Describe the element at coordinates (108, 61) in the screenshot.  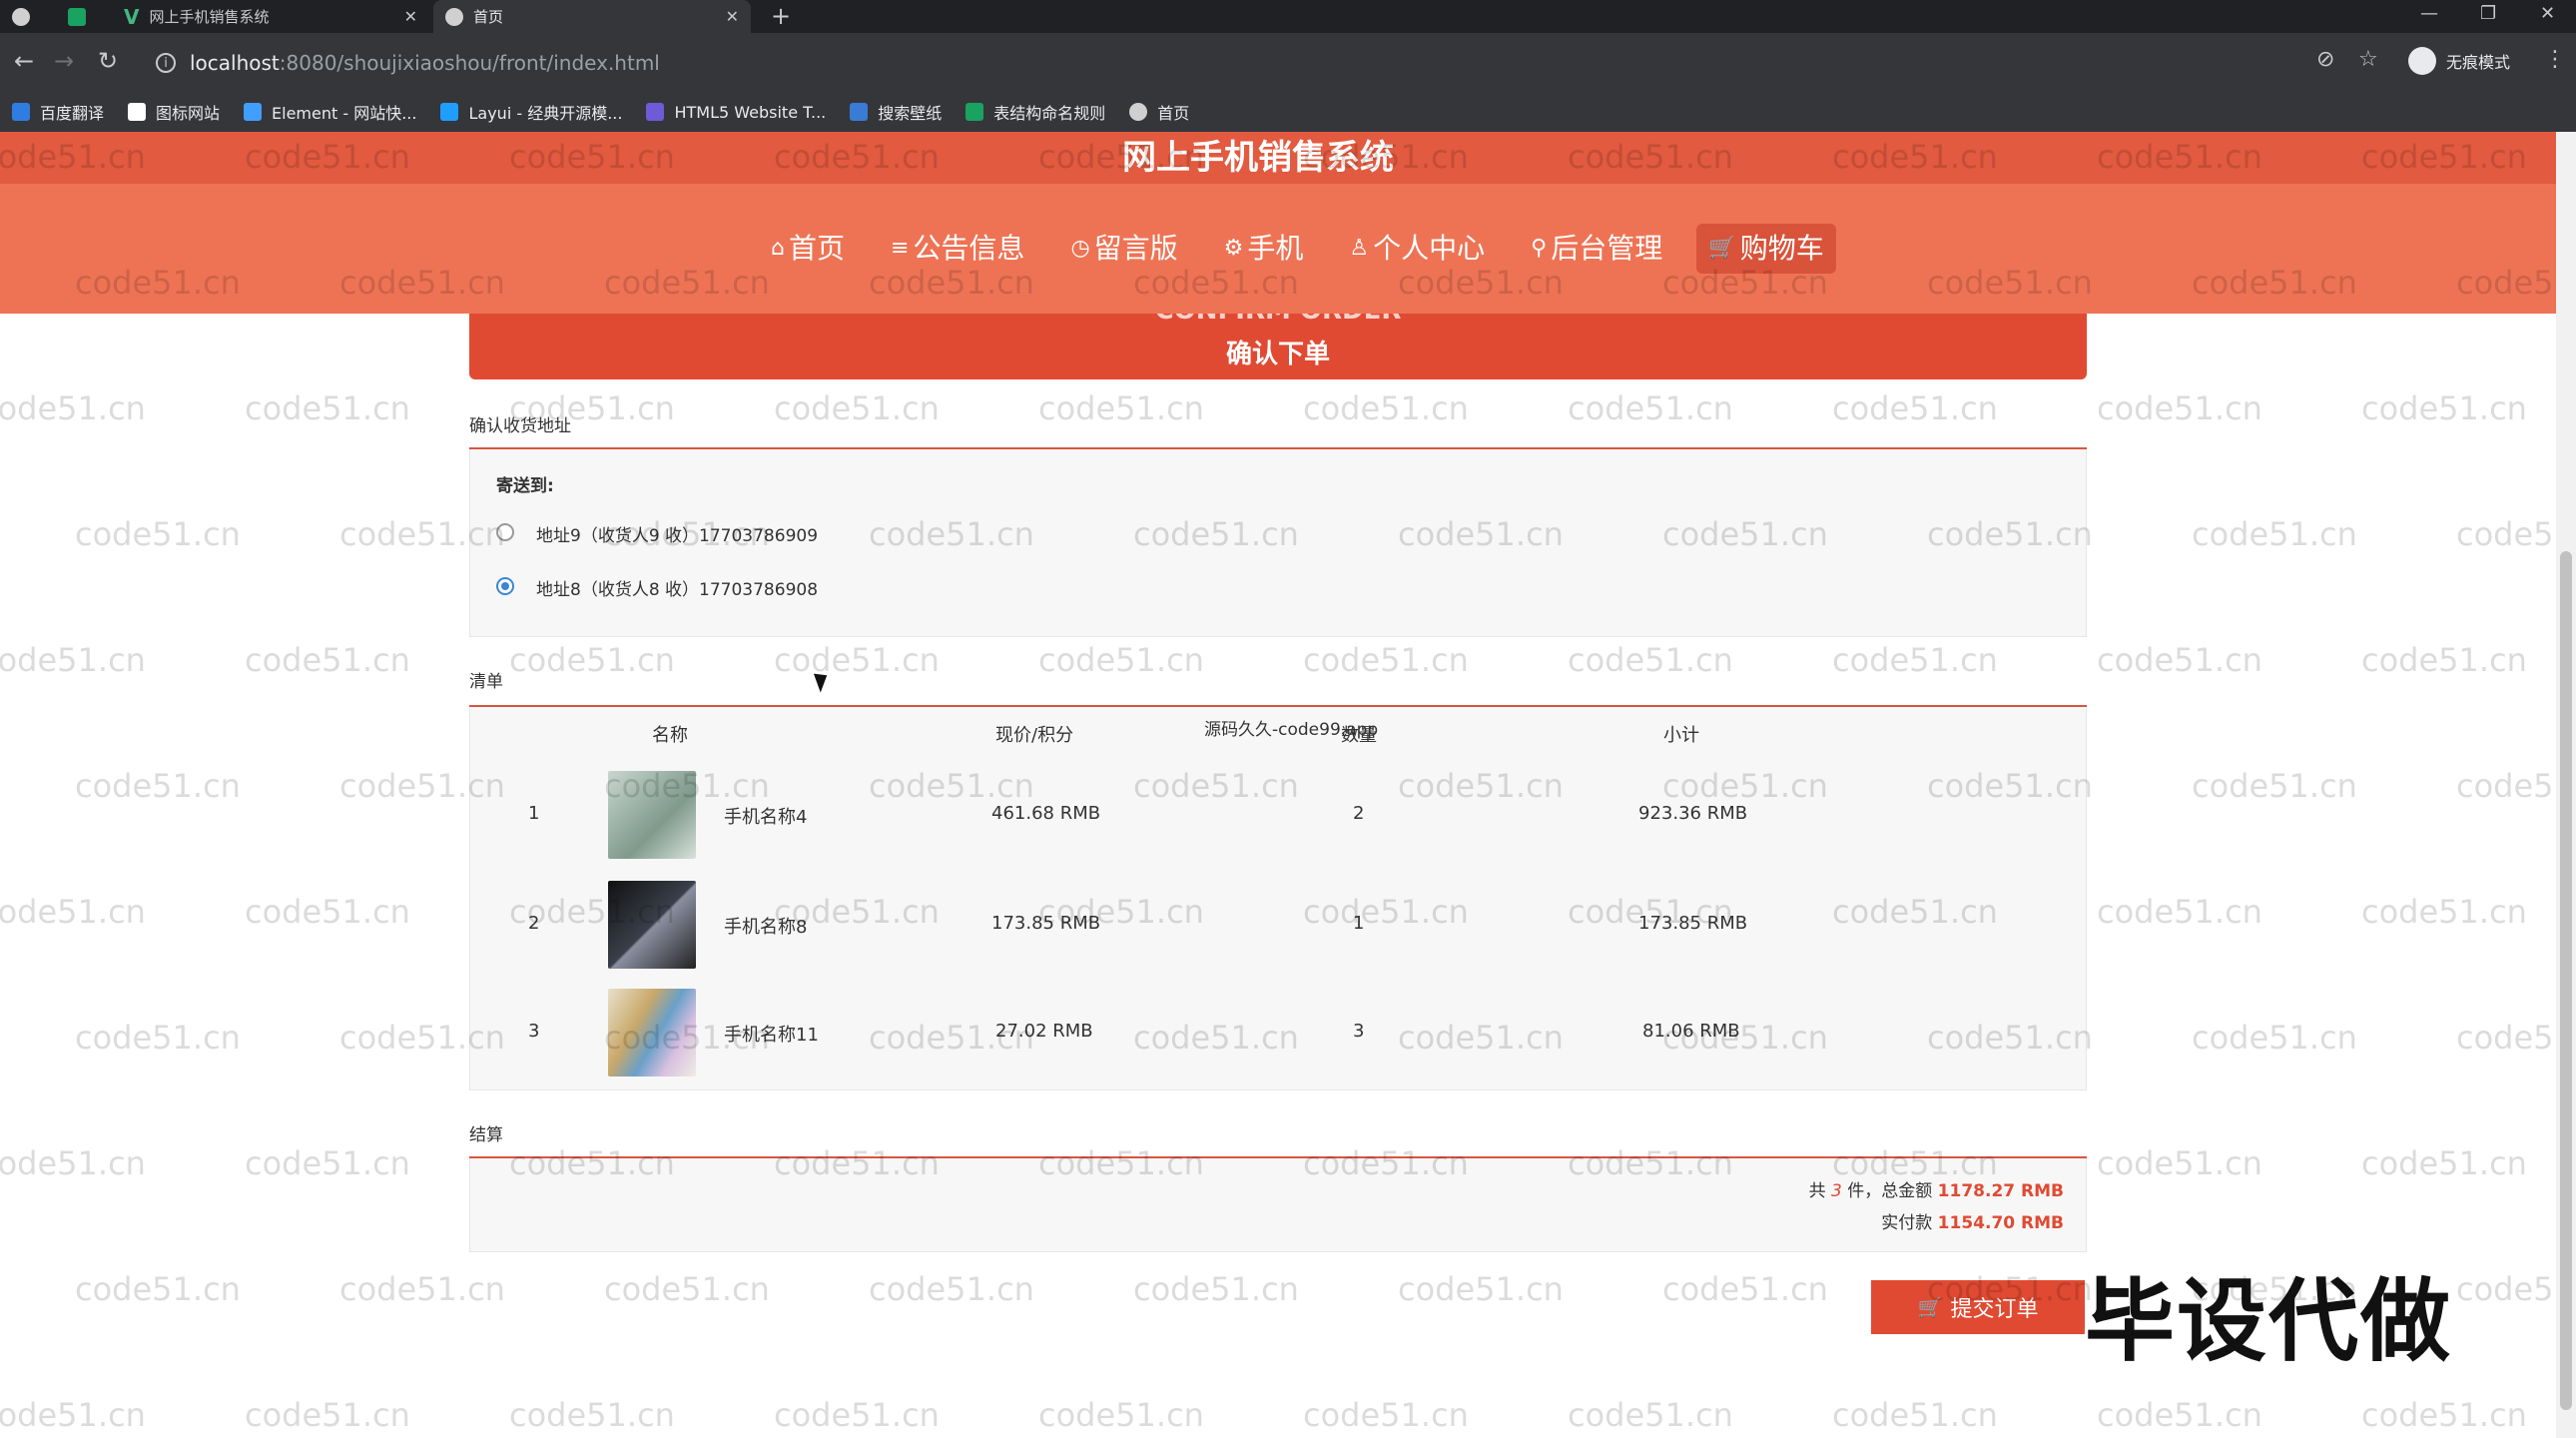
I see `reload-icon: ↻` at that location.